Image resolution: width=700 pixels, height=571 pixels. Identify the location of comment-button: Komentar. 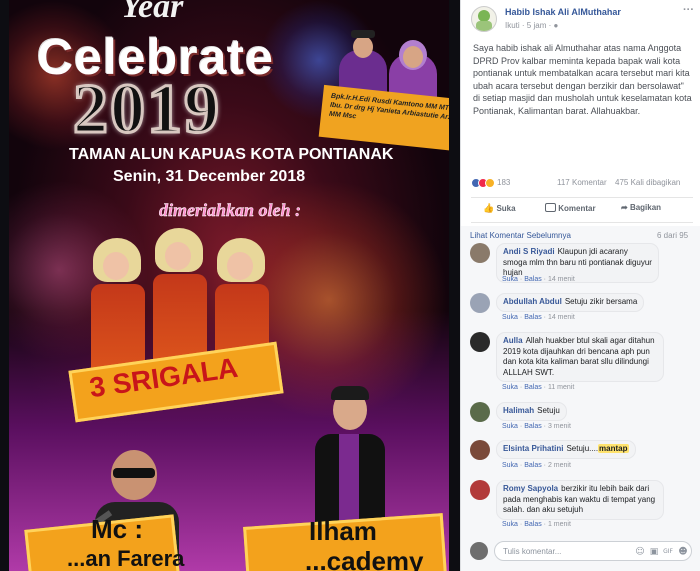
(570, 208).